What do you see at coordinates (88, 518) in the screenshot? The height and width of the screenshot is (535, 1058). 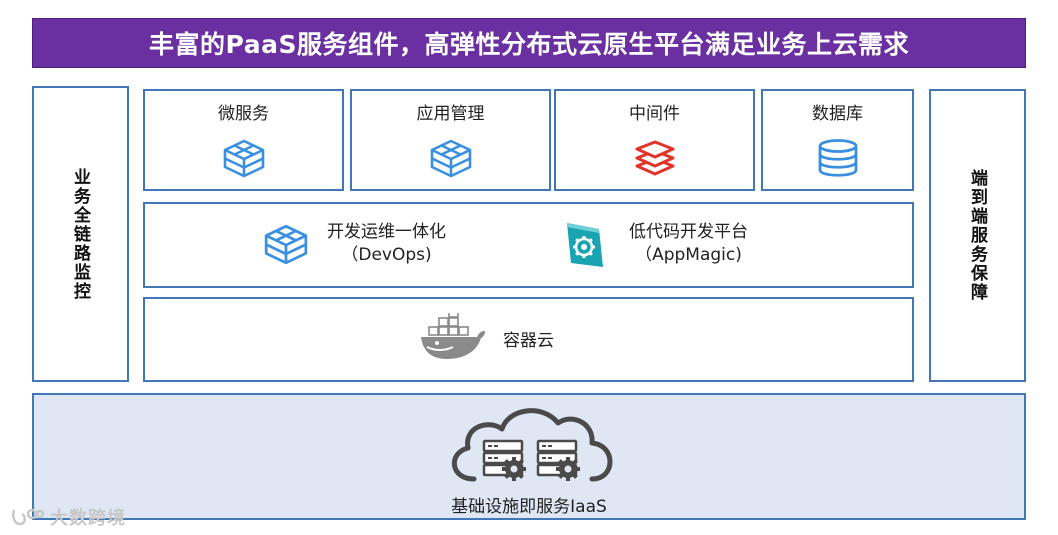 I see `watermark-text: 大数跨境` at bounding box center [88, 518].